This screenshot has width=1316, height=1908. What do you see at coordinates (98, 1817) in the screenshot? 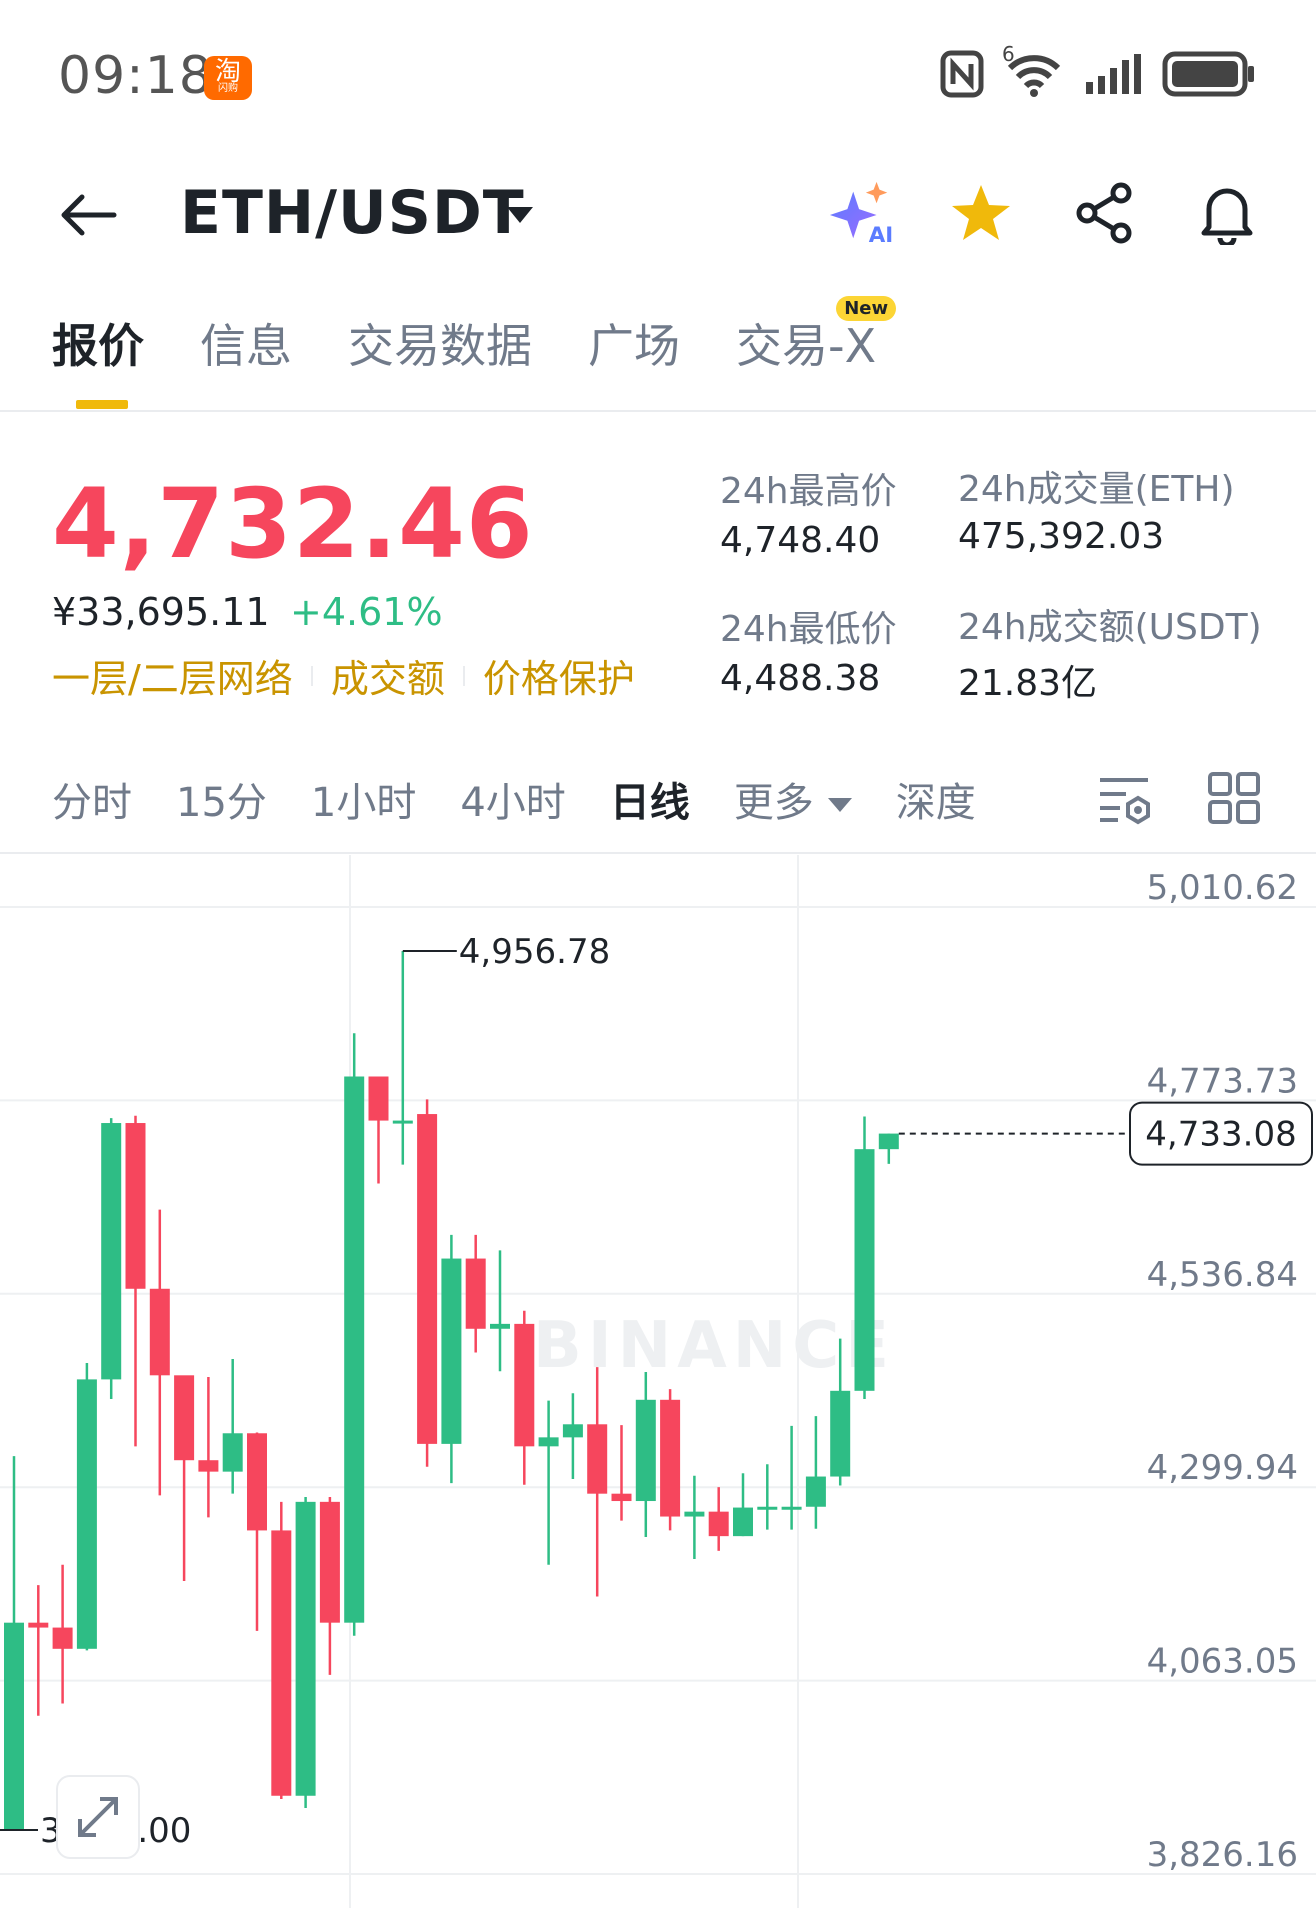
I see `fullscreen-button` at bounding box center [98, 1817].